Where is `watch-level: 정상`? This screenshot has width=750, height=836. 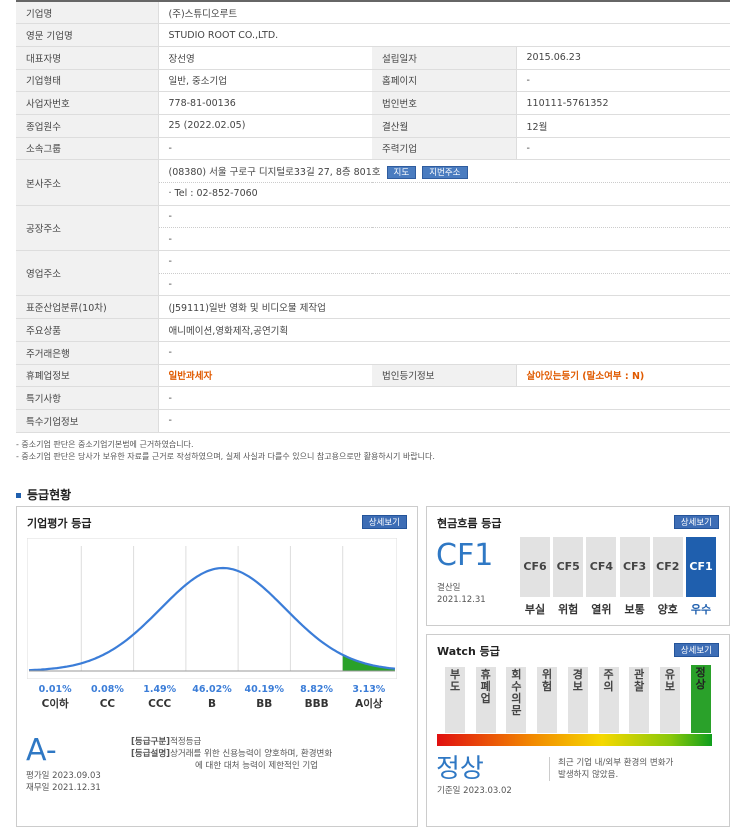
watch-level: 정상 is located at coordinates (700, 699).